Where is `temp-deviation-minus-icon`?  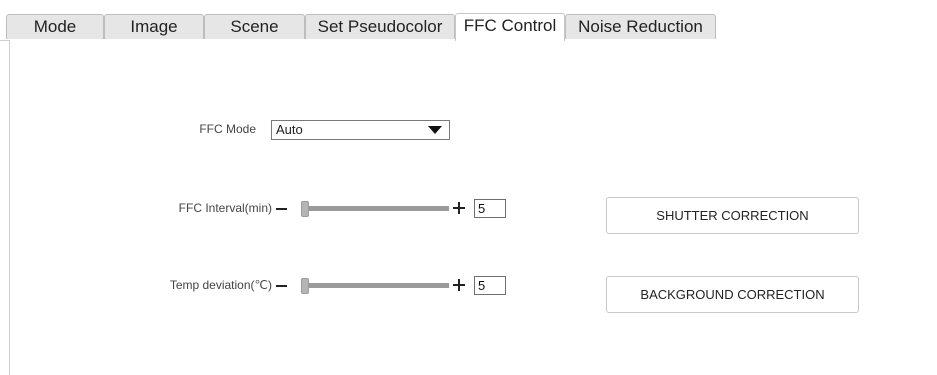 temp-deviation-minus-icon is located at coordinates (281, 286).